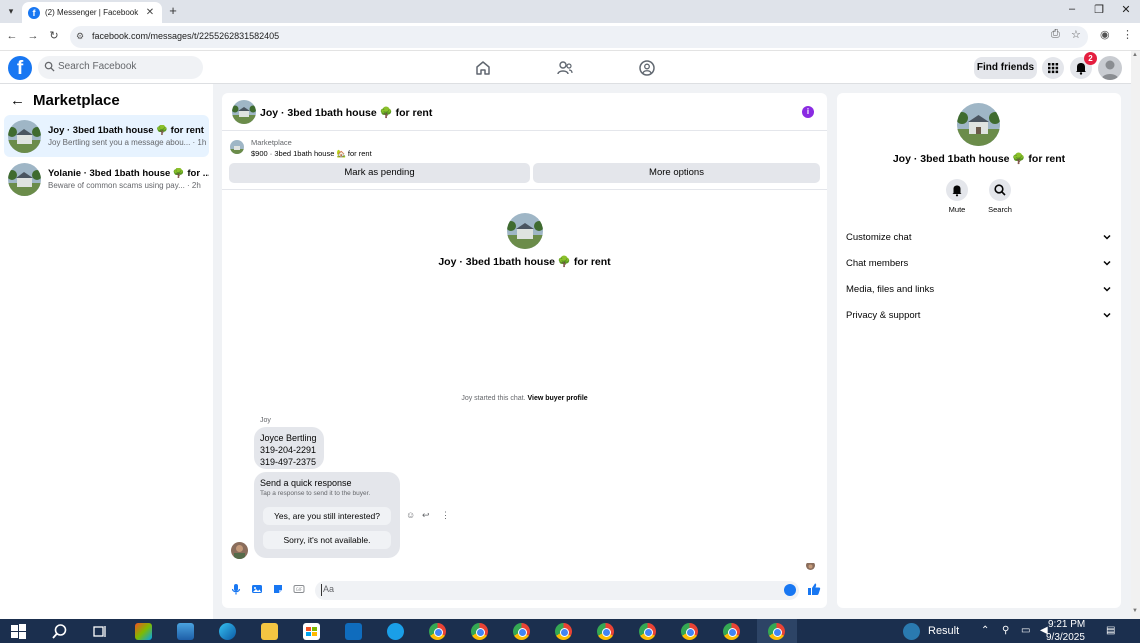 The image size is (1140, 643). Describe the element at coordinates (557, 590) in the screenshot. I see `message-input: Aa` at that location.